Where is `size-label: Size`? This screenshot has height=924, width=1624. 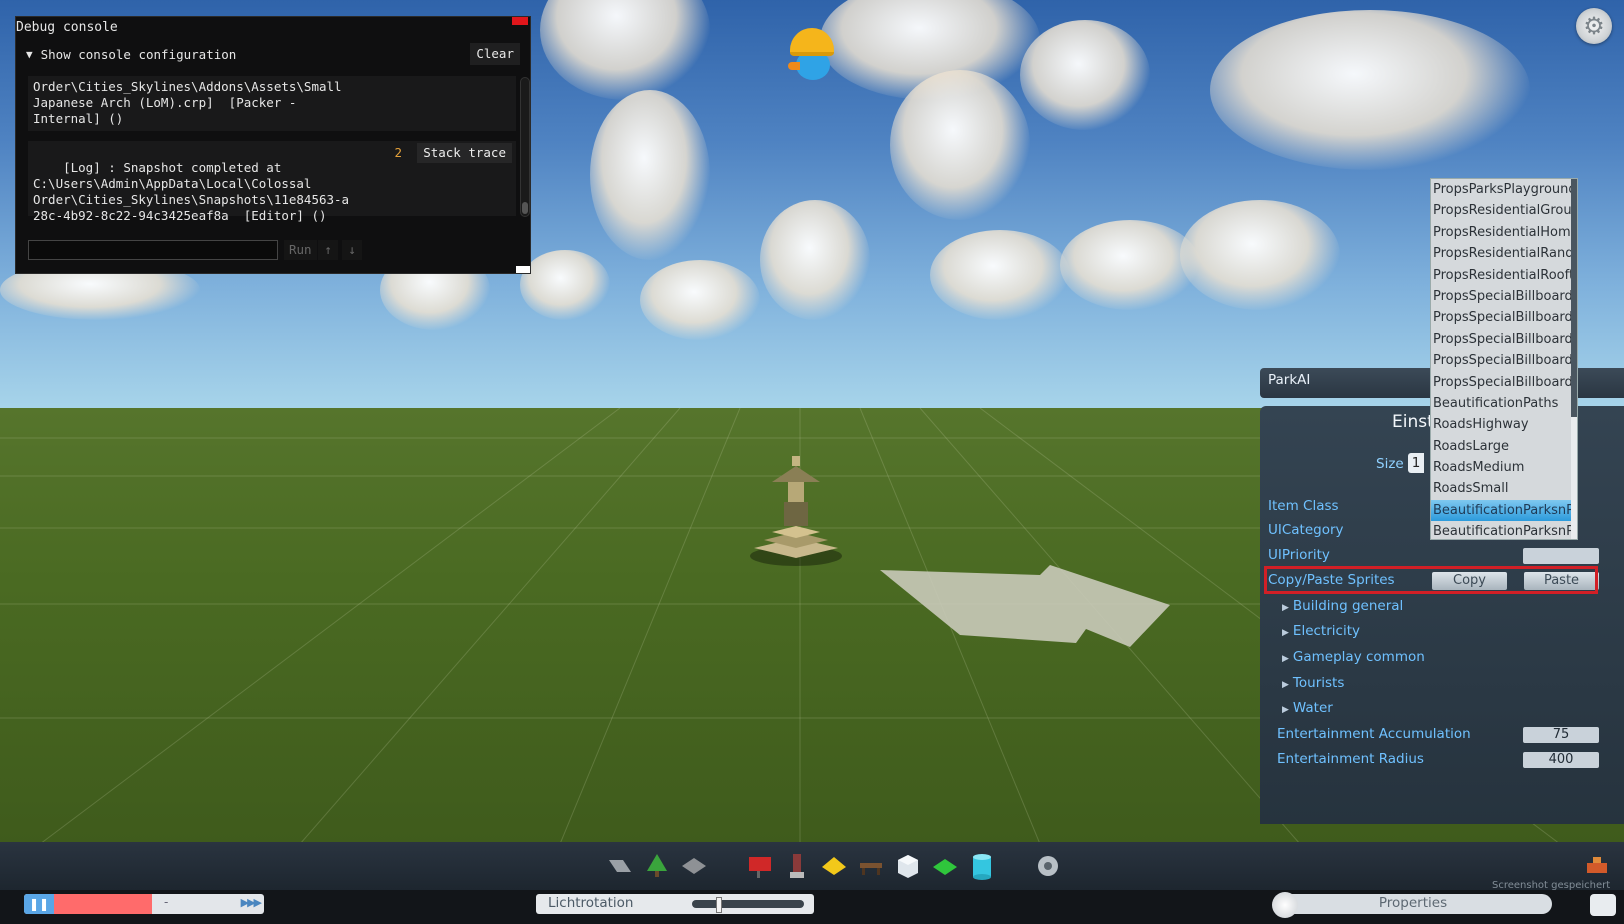
size-label: Size is located at coordinates (1390, 464).